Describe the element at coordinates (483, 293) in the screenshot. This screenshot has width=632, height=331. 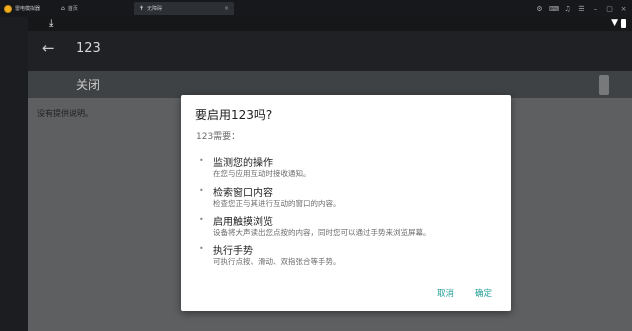
I see `ok-button: 确定` at that location.